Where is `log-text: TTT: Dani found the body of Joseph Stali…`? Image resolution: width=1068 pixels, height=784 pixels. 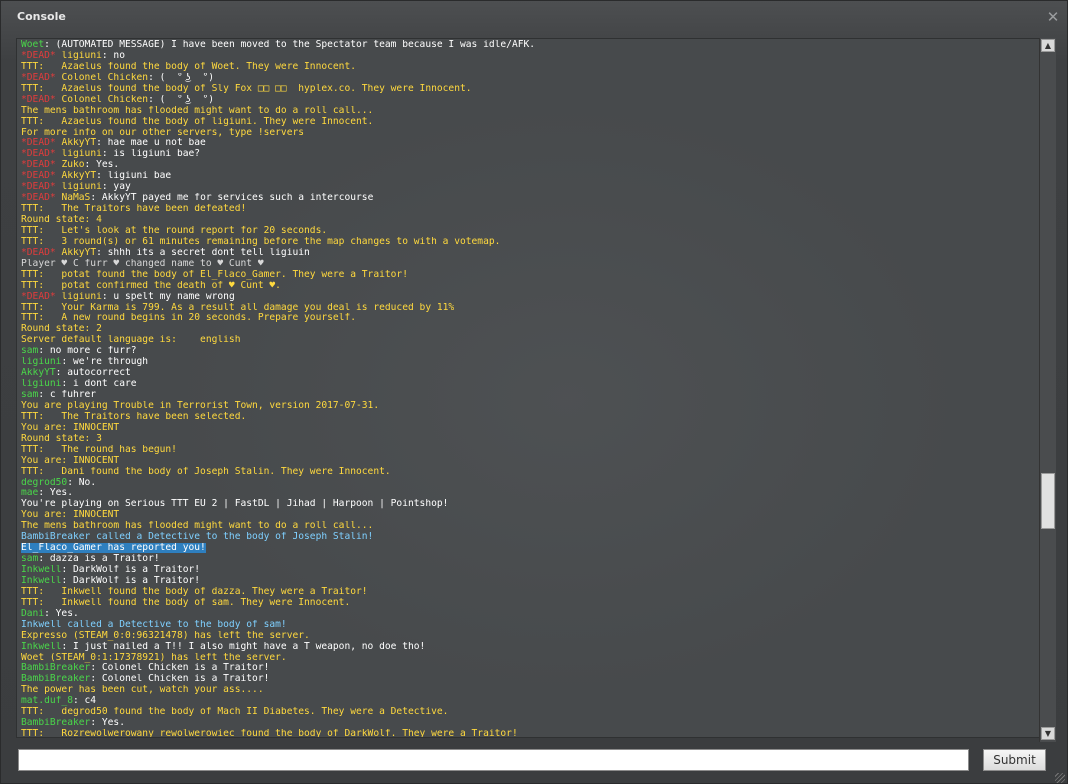
log-text: TTT: Dani found the body of Joseph Stali… is located at coordinates (206, 471).